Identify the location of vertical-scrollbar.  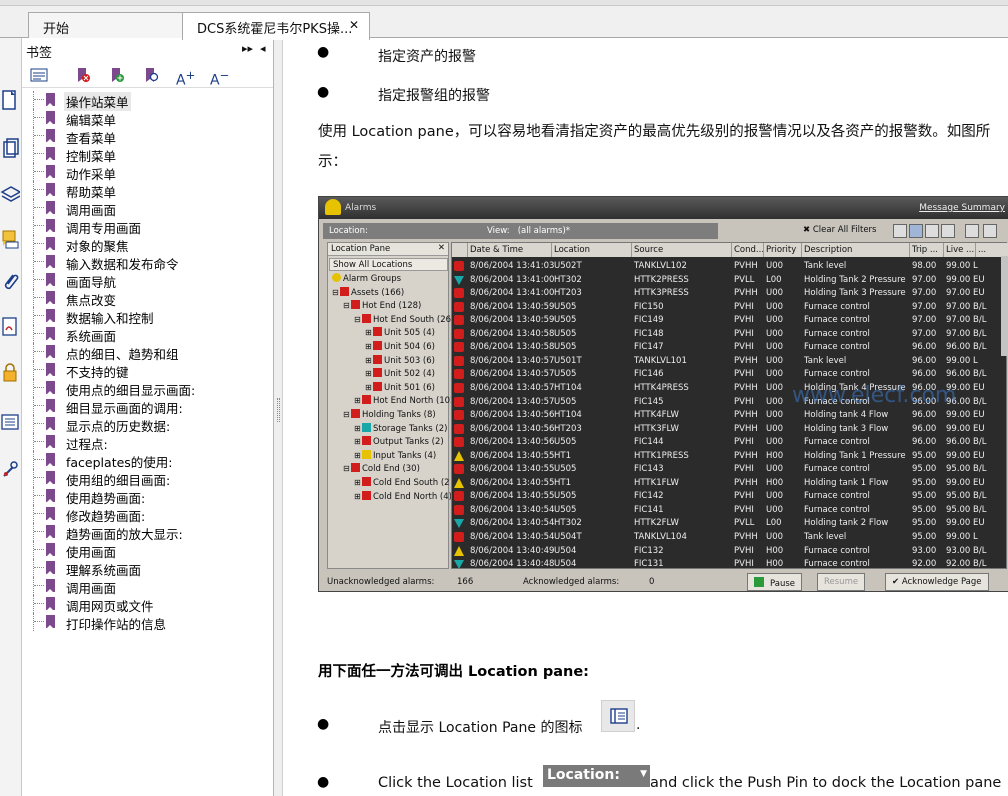
(1004, 396).